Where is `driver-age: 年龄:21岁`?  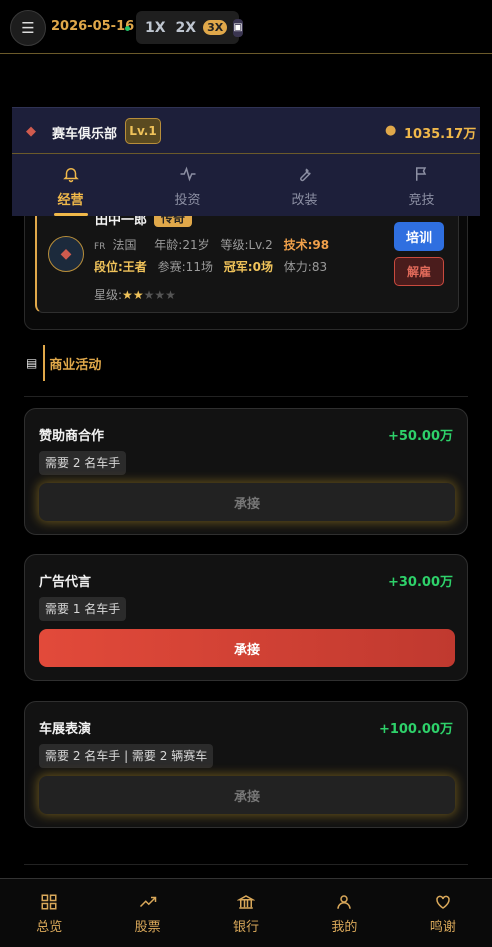 driver-age: 年龄:21岁 is located at coordinates (182, 245).